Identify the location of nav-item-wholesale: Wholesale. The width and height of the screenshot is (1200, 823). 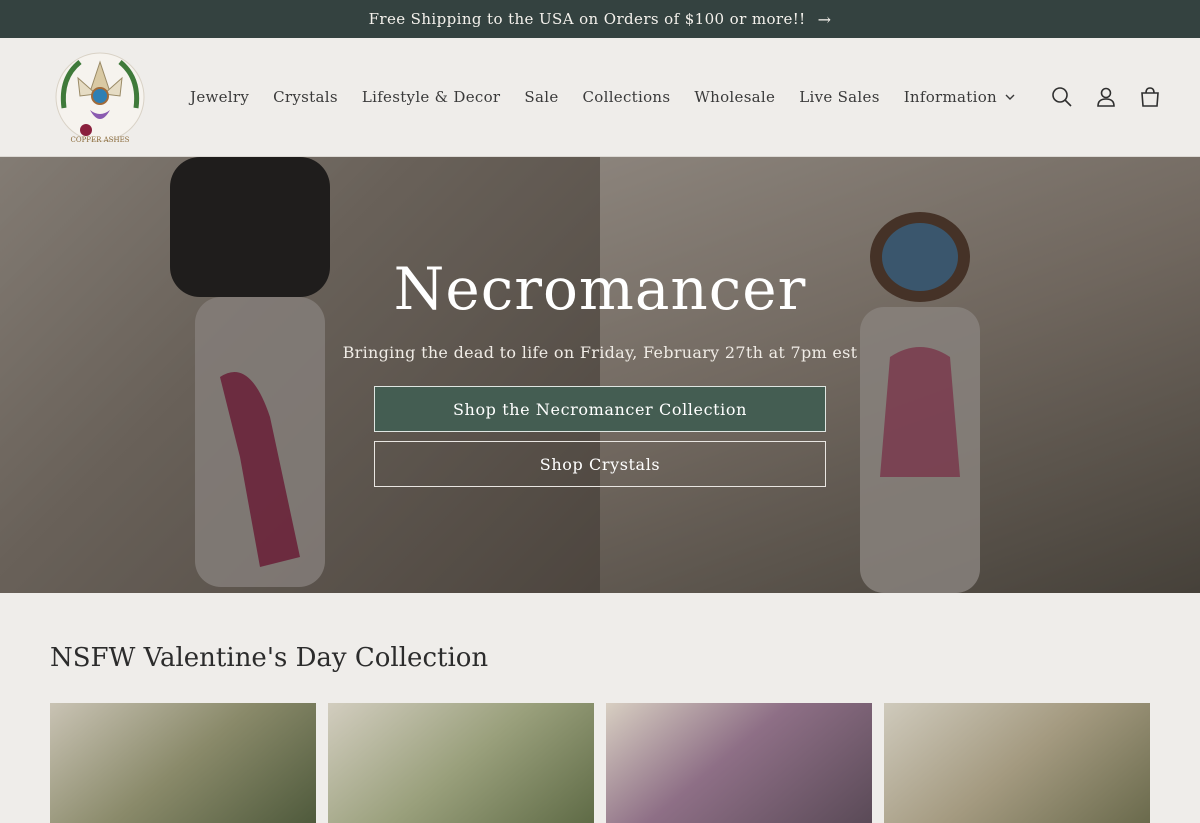
(734, 97).